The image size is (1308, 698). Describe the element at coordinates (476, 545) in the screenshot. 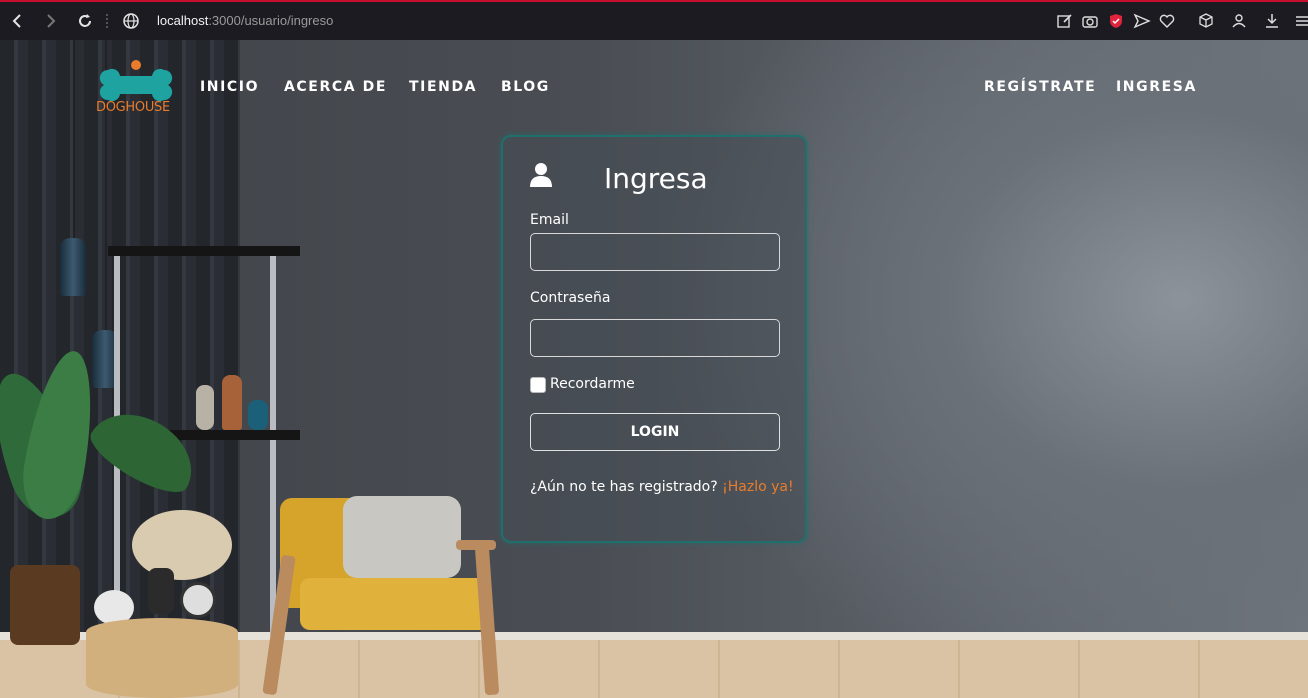

I see `armchair-arm` at that location.